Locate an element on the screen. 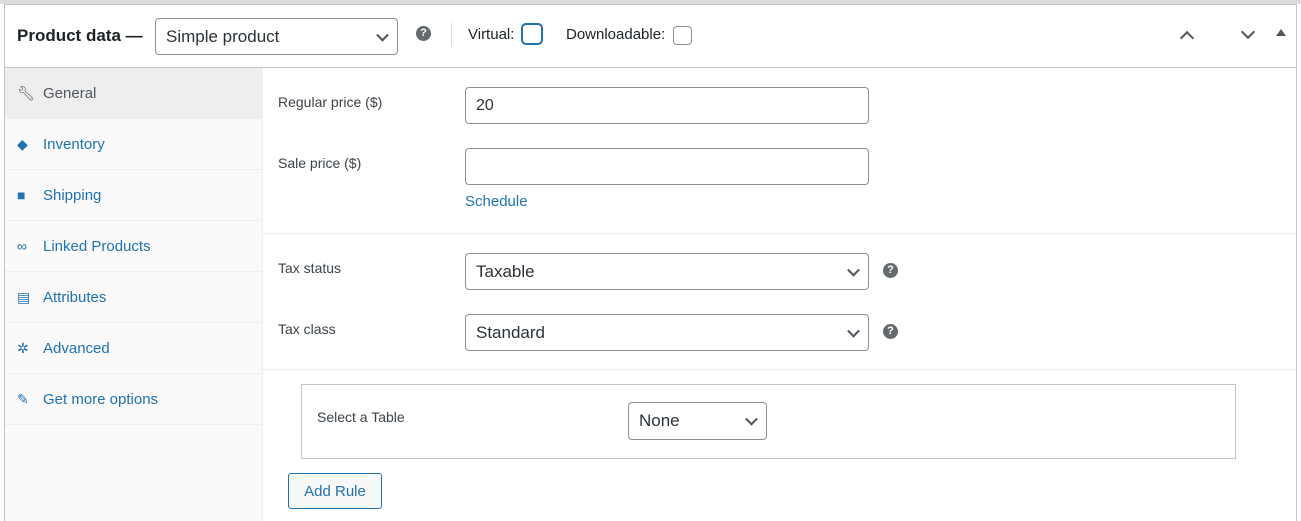 This screenshot has width=1301, height=521. tab-linked-products: ∞ Linked Products is located at coordinates (133, 246).